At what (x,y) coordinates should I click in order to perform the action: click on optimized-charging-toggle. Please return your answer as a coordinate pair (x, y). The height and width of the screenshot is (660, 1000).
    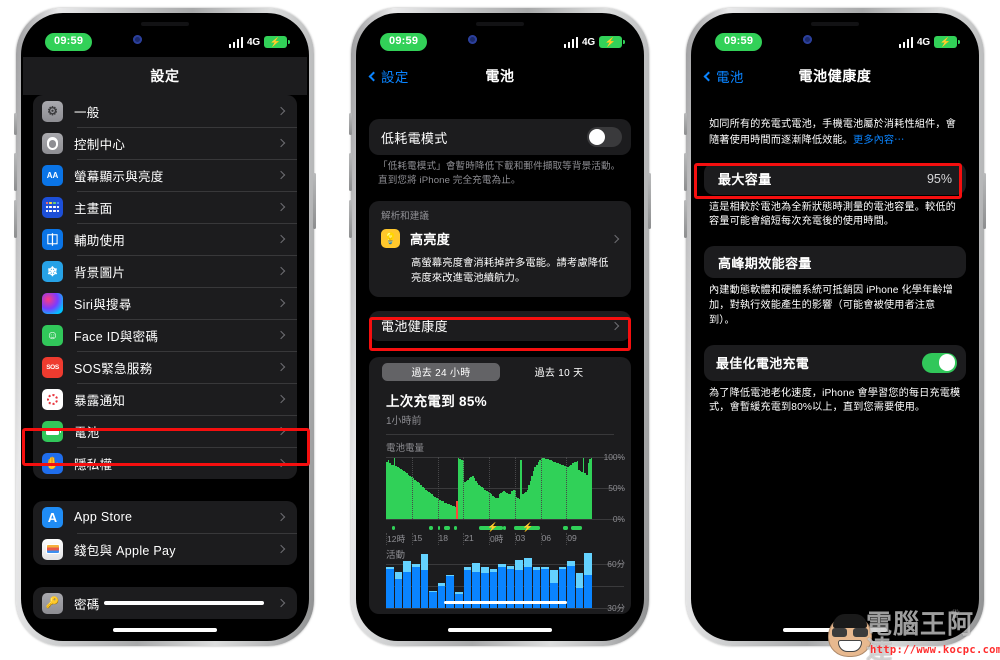
    Looking at the image, I should click on (939, 362).